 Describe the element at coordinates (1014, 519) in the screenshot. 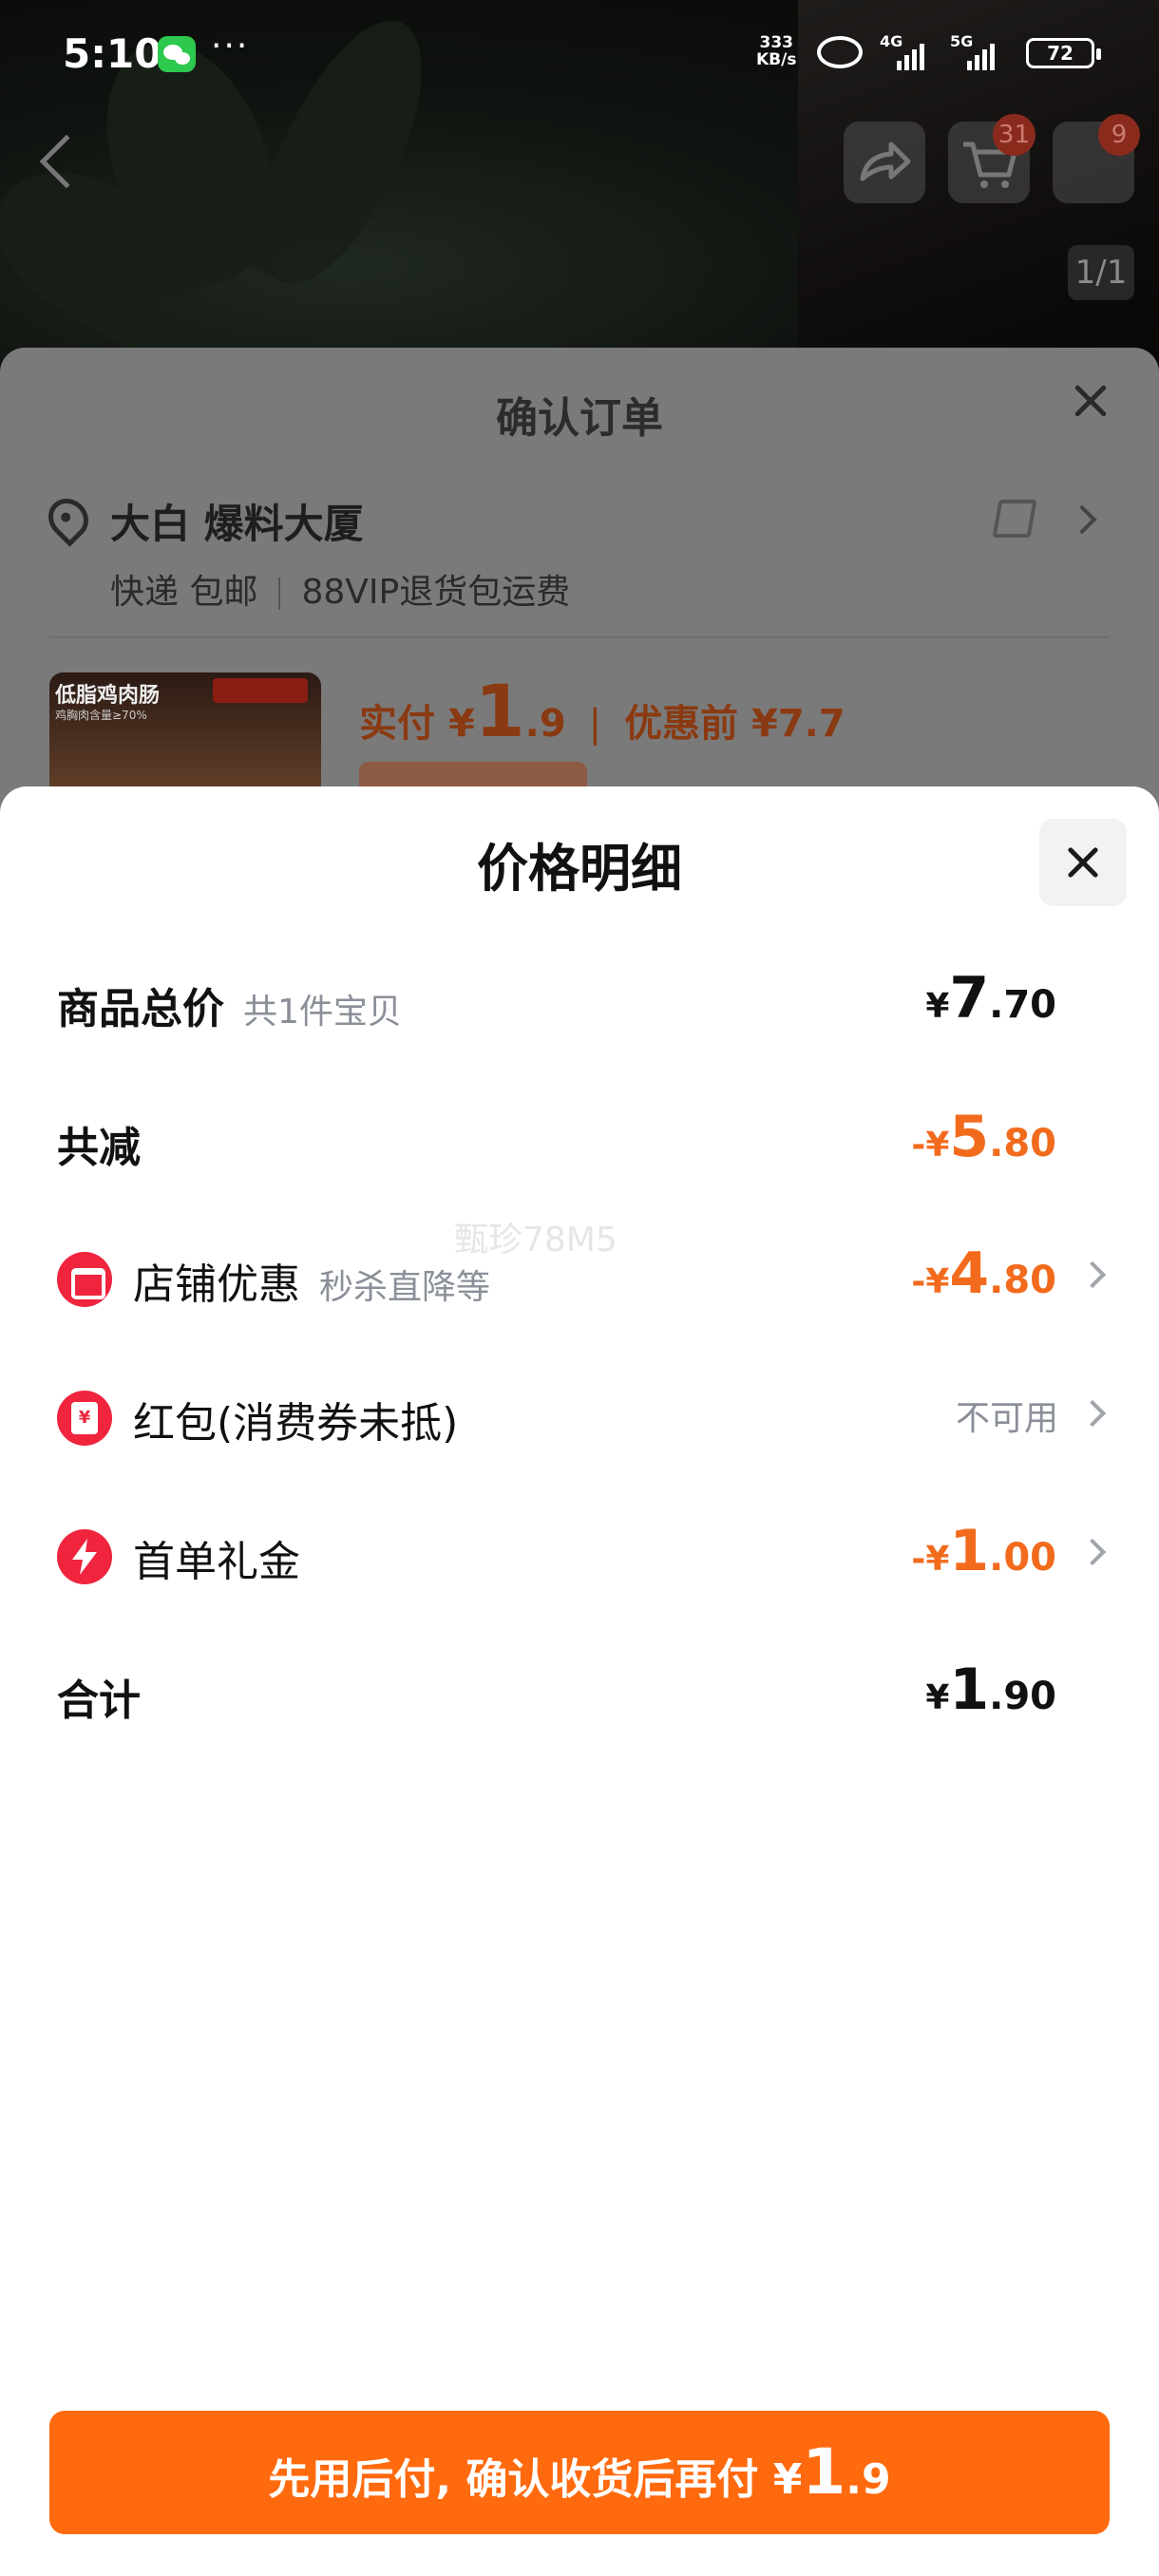

I see `edit-icon` at that location.